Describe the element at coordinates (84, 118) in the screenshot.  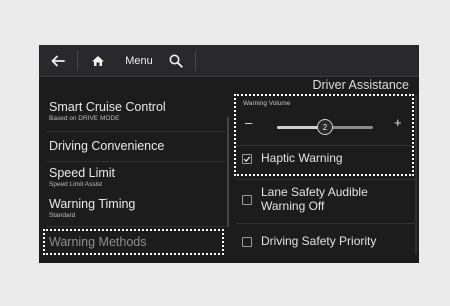
I see `menu-item-subtitle: Based on DRIVE MODE` at that location.